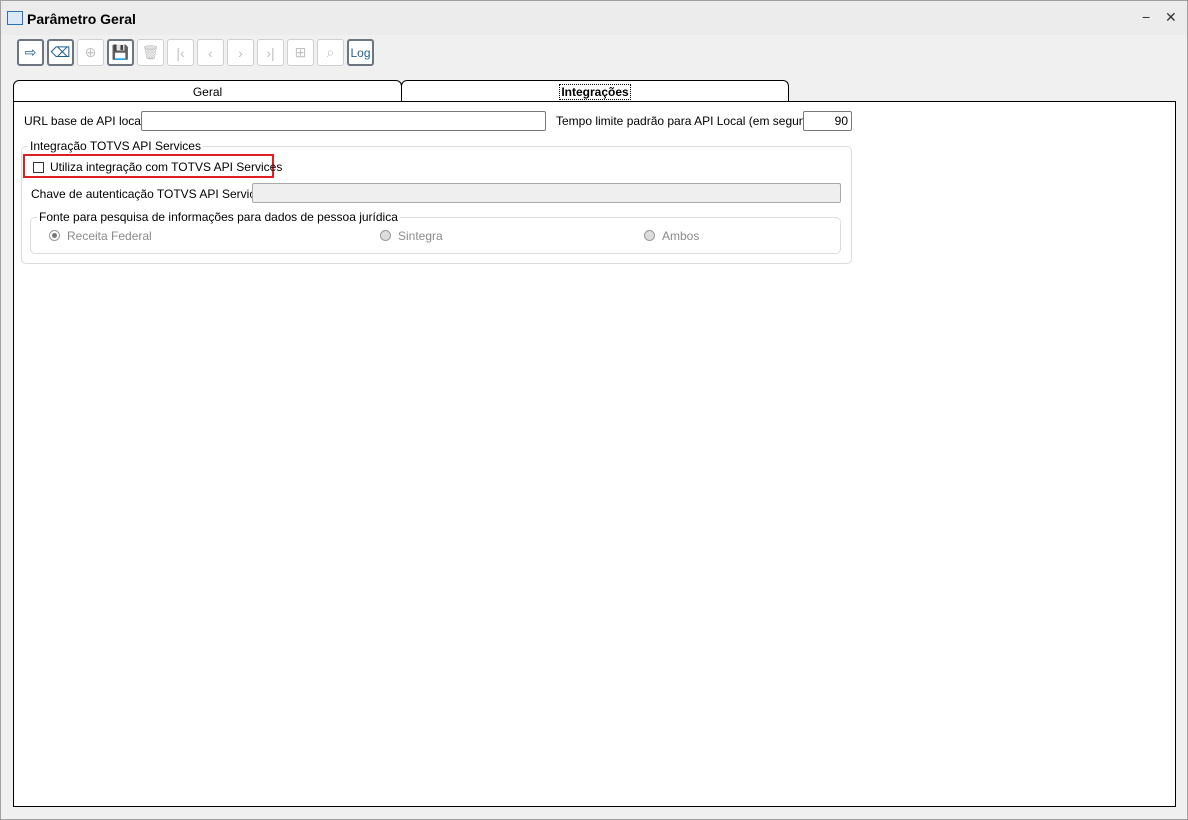 The height and width of the screenshot is (820, 1188). I want to click on tab-integracoes: Integrações, so click(595, 91).